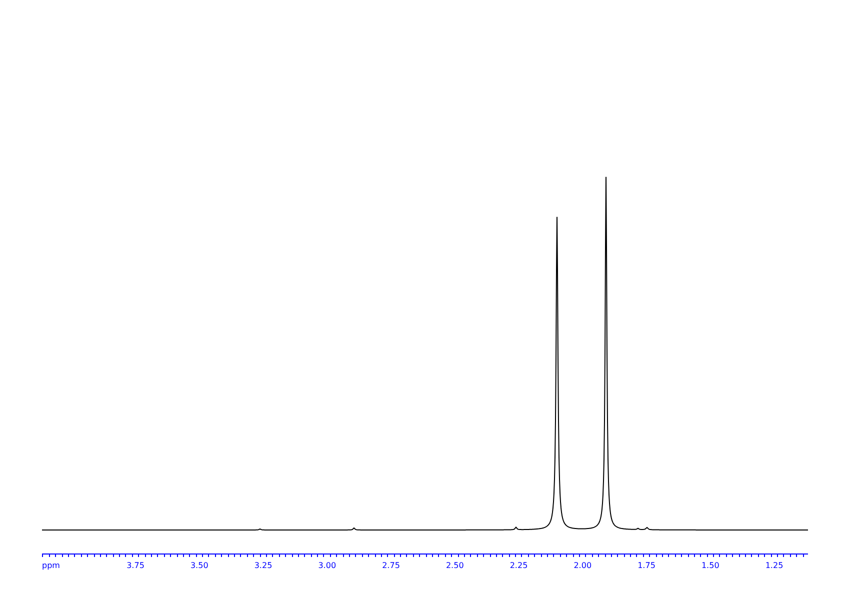 This screenshot has width=842, height=596. I want to click on tick-label: 3.25, so click(263, 565).